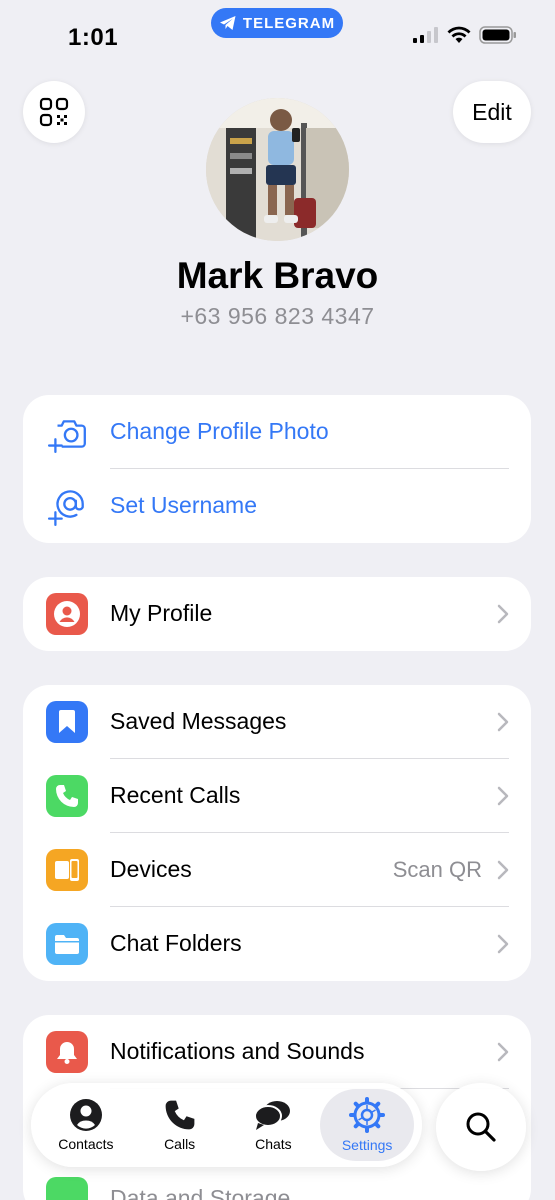 The width and height of the screenshot is (555, 1200). What do you see at coordinates (184, 505) in the screenshot?
I see `set-username-label: Set Username` at bounding box center [184, 505].